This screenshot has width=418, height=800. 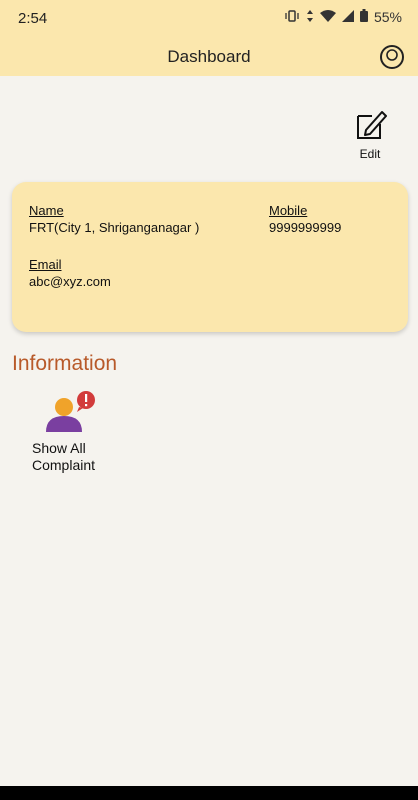 I want to click on status-bar: 2:54 55%, so click(x=209, y=19).